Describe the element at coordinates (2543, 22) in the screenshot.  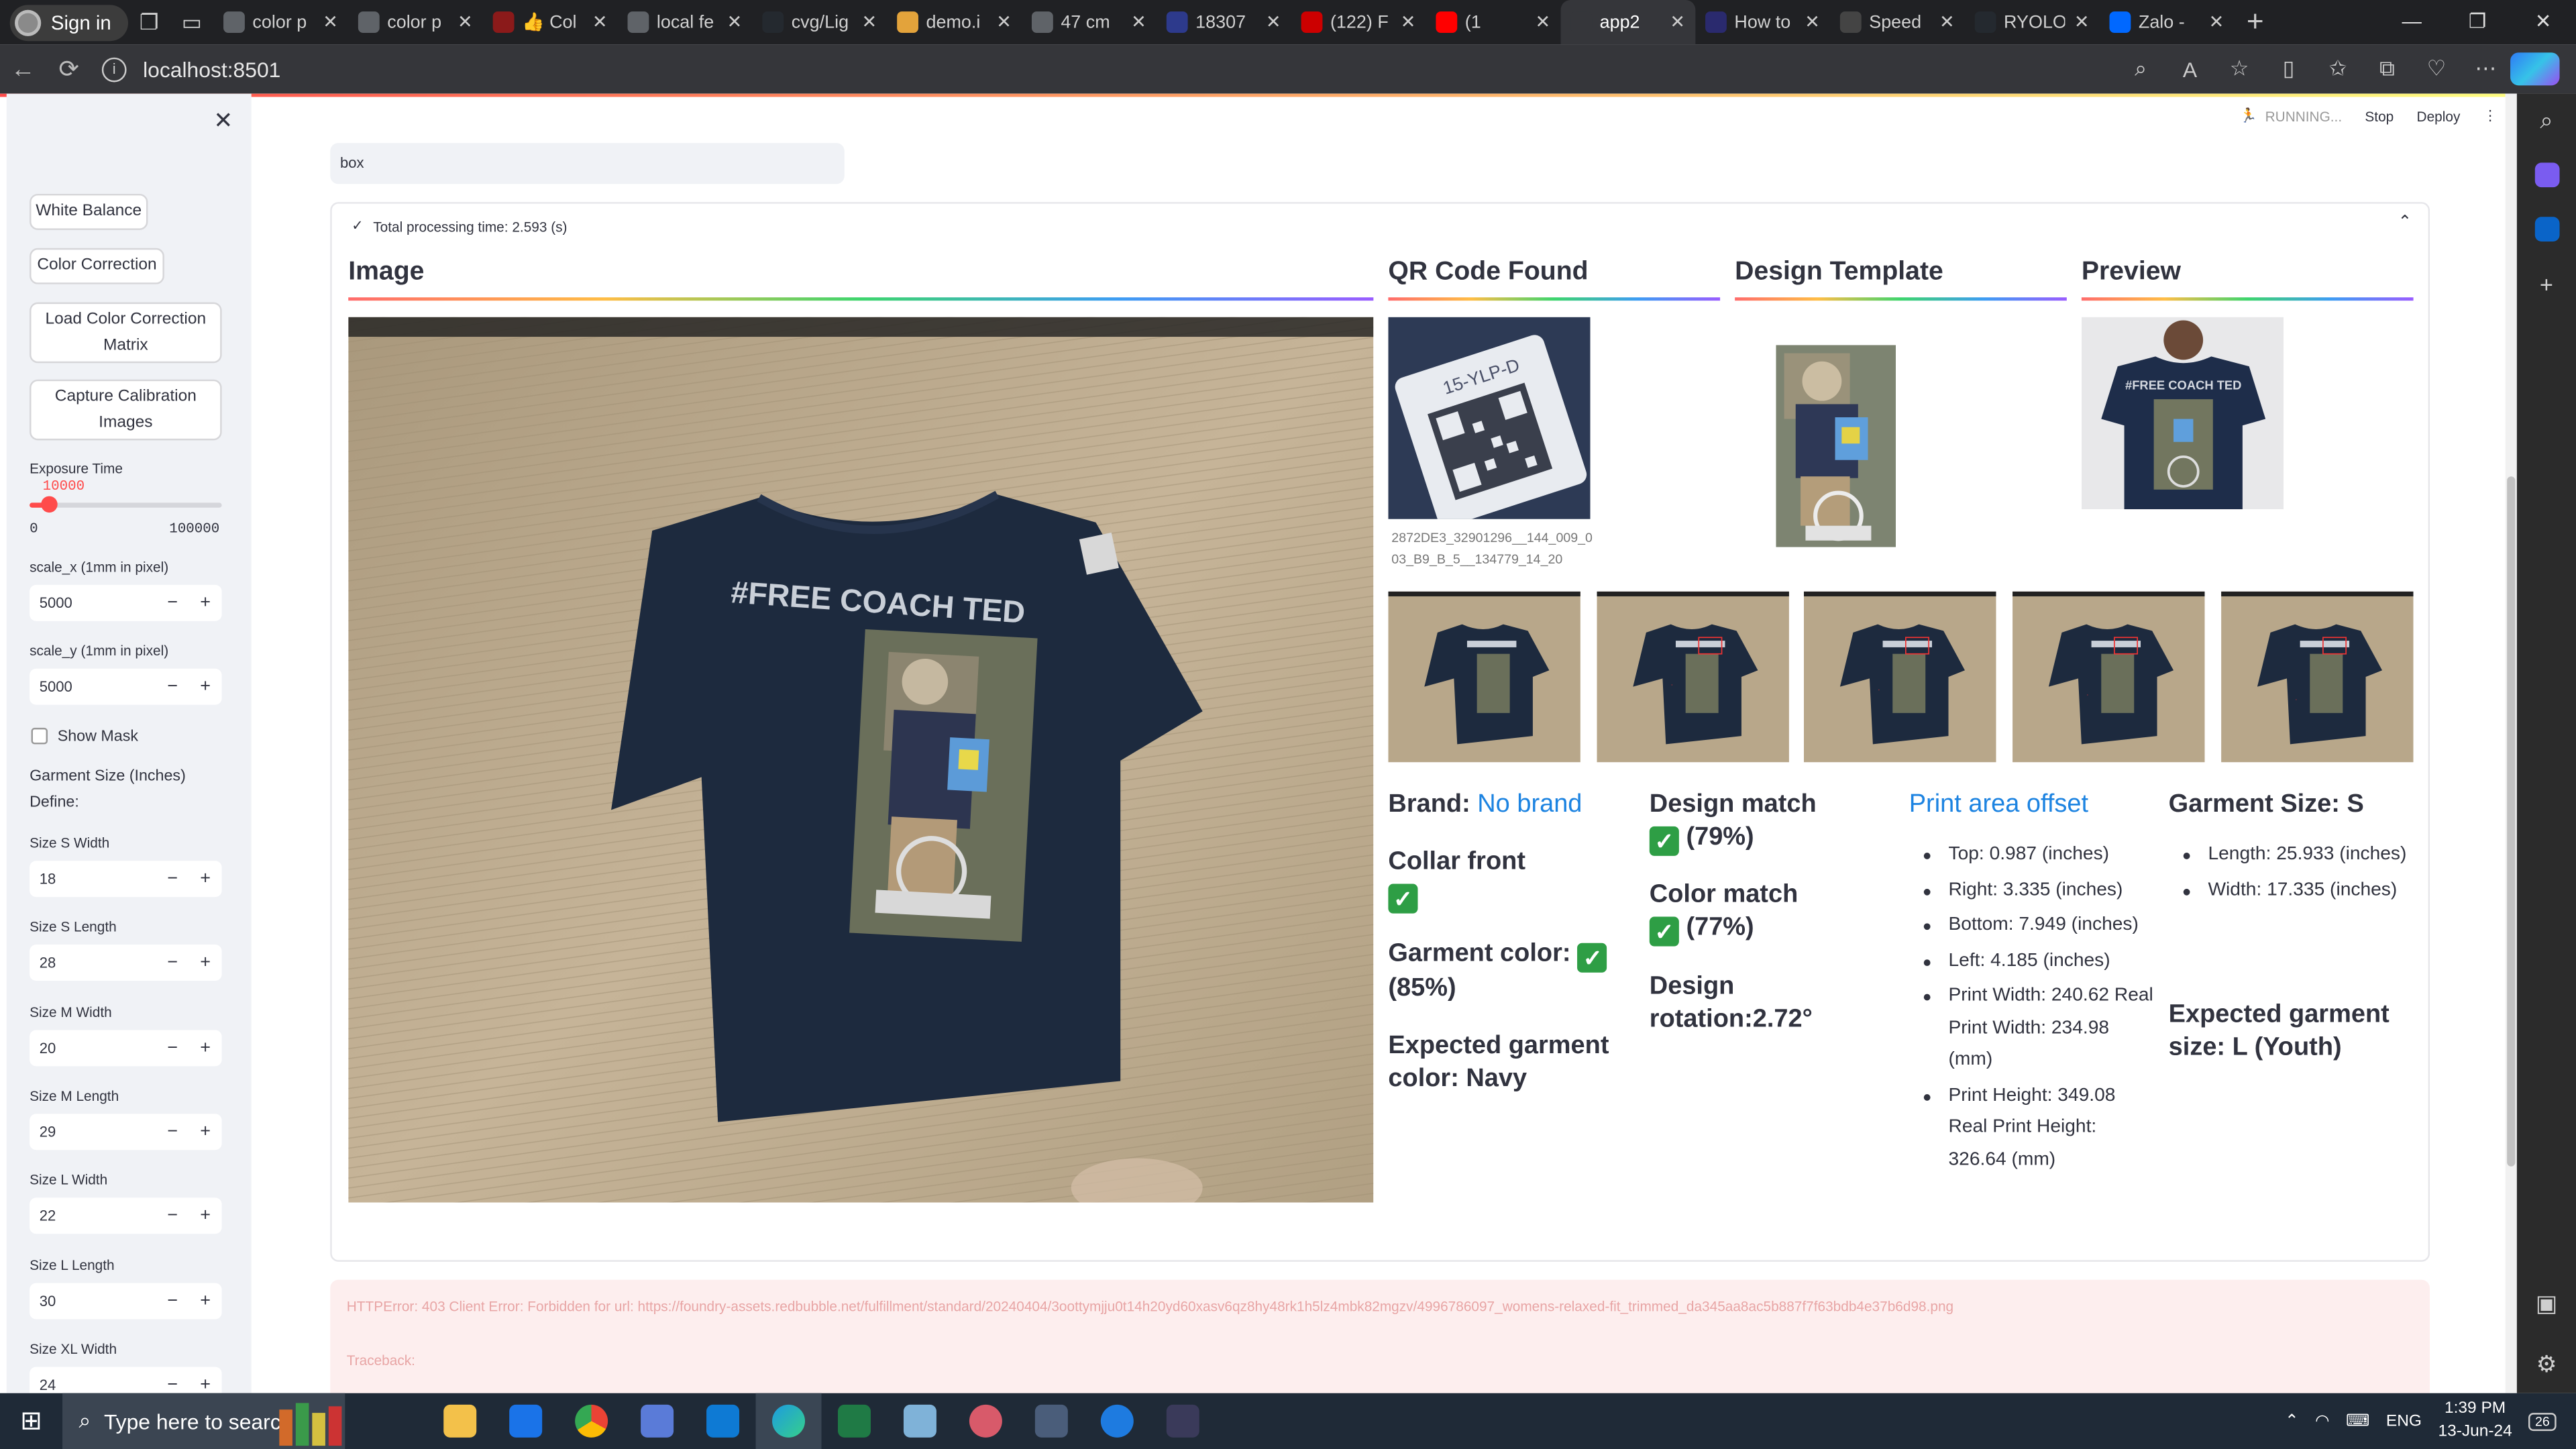
I see `close-window-icon: ✕` at that location.